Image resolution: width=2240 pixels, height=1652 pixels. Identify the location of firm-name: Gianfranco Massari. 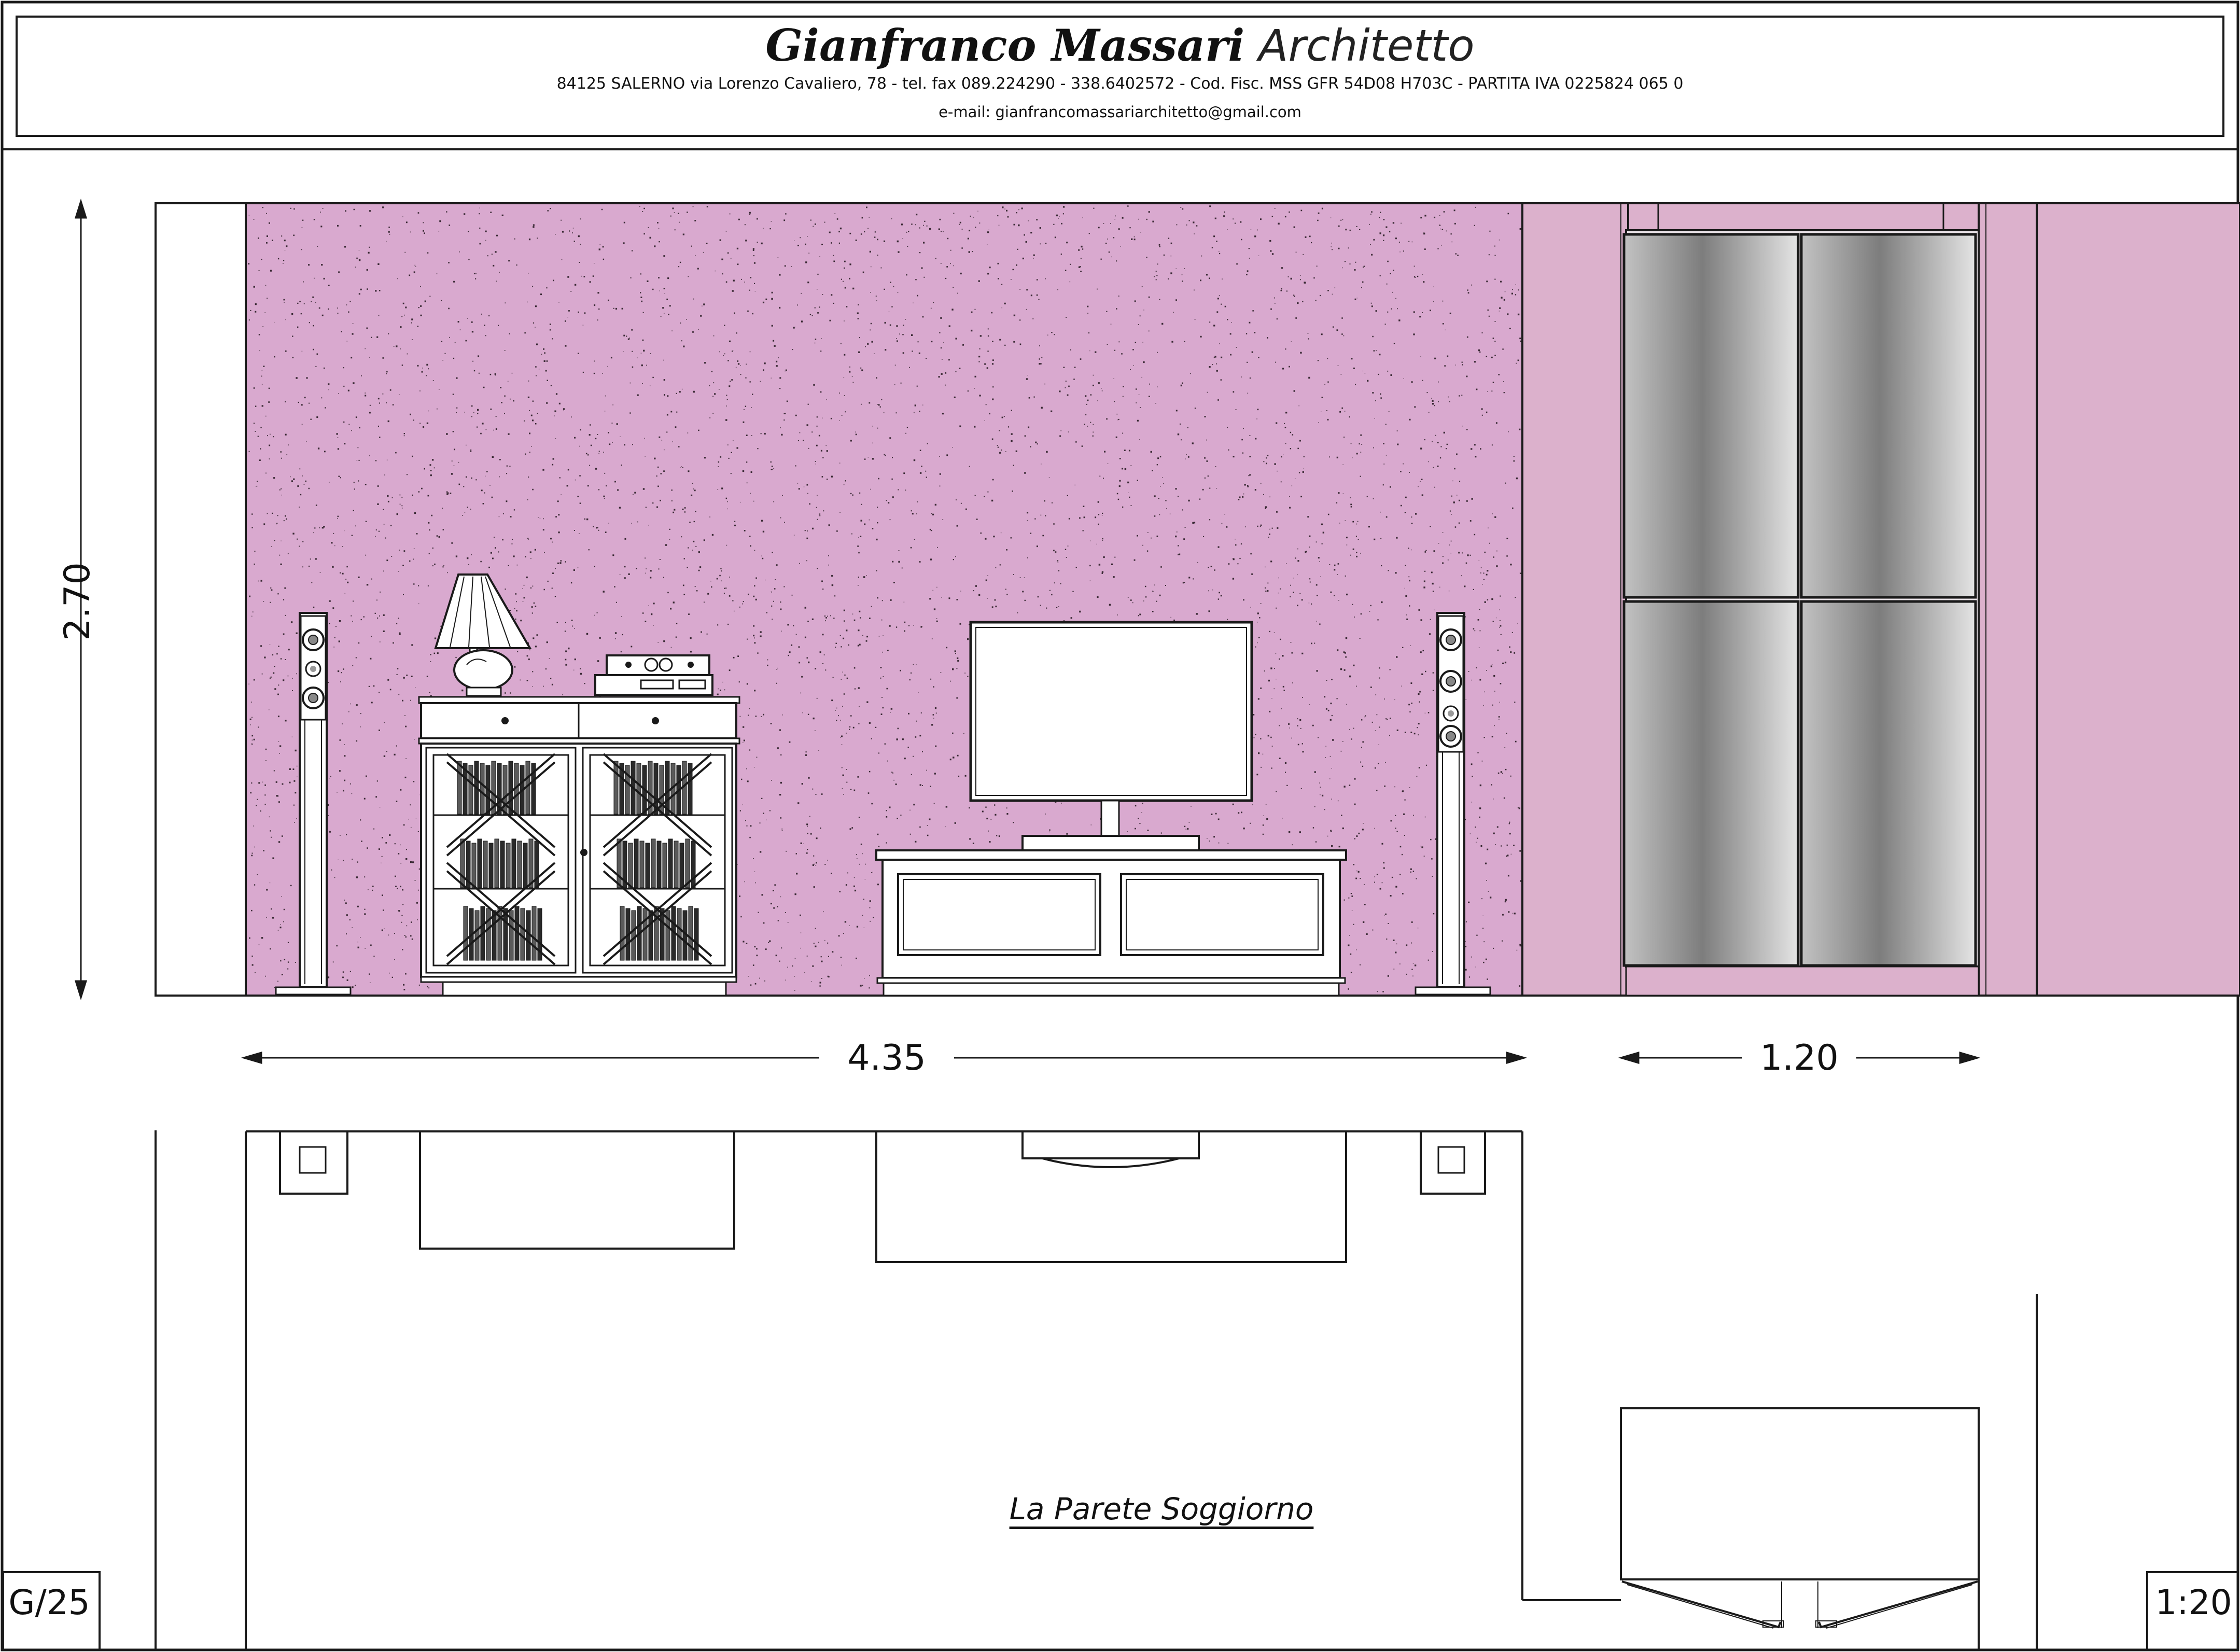
(1005, 45).